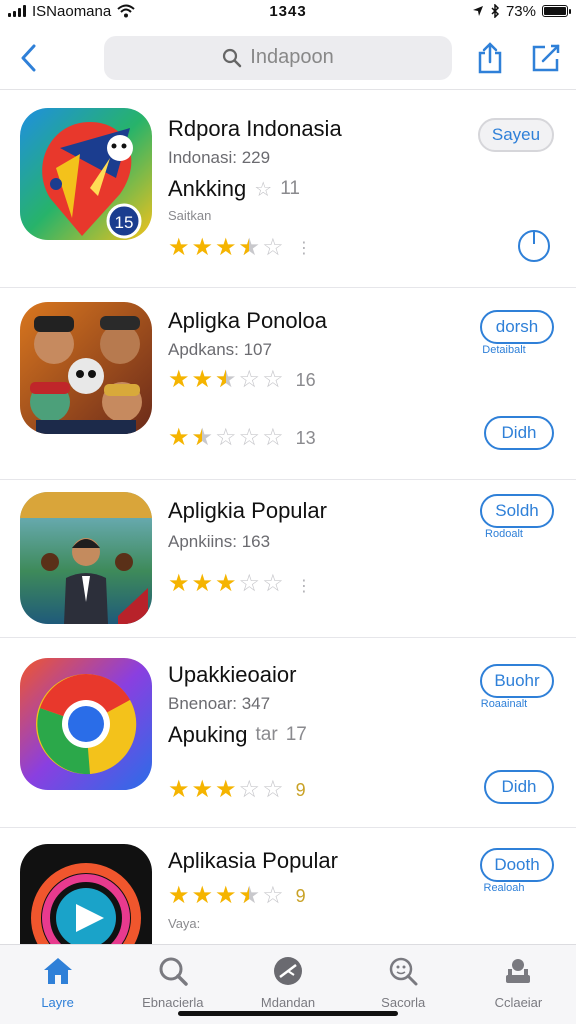 The image size is (576, 1024). Describe the element at coordinates (504, 704) in the screenshot. I see `action-subtext: Roaainalt` at that location.